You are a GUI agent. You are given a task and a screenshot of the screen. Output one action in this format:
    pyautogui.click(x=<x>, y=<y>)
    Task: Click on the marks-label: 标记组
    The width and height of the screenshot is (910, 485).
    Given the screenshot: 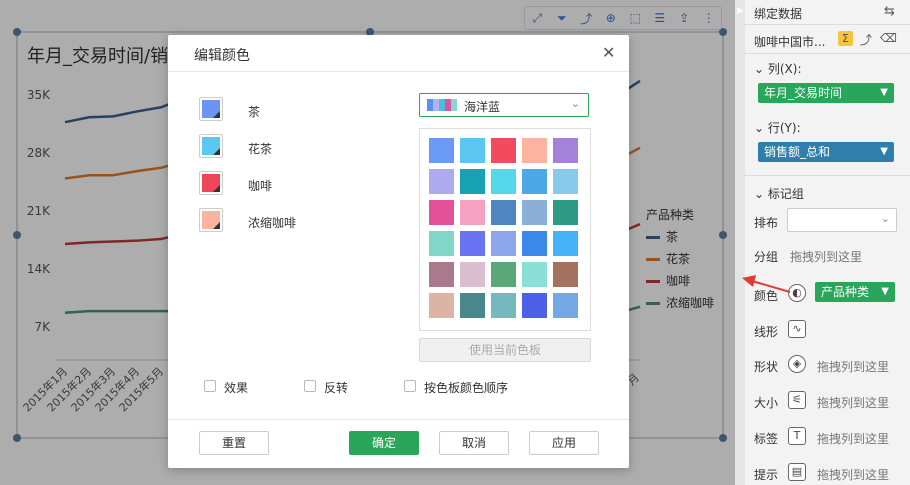 What is the action you would take?
    pyautogui.click(x=785, y=194)
    